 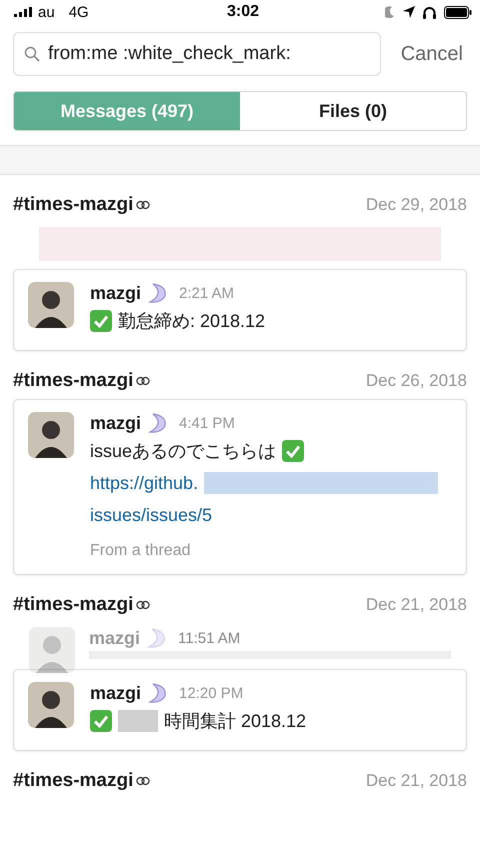 I want to click on message-card: mazgi 2:21 AM 勤怠締め: 2018.12, so click(x=240, y=310).